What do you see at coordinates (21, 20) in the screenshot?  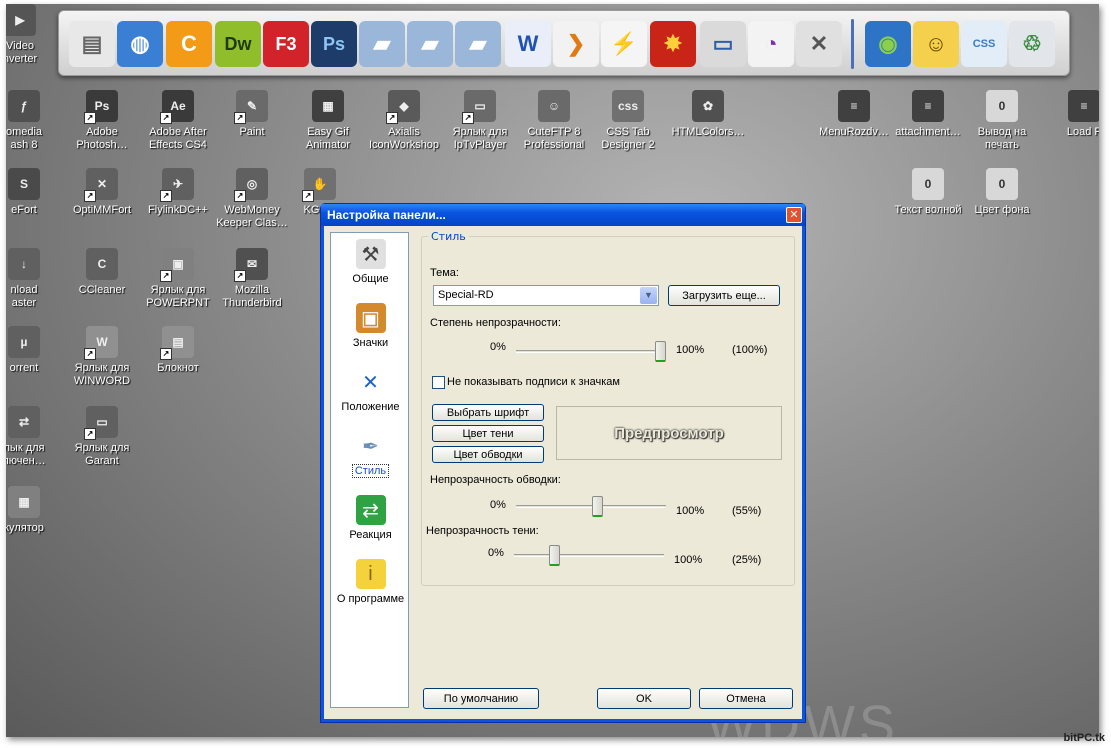 I see `video-converter-glyph-icon: ▶` at bounding box center [21, 20].